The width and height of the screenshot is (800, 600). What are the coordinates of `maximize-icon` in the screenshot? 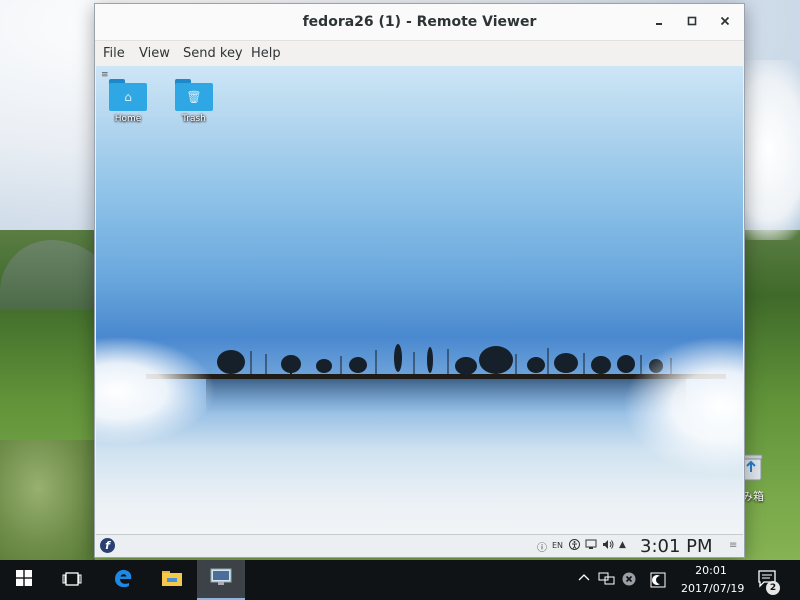 It's located at (692, 22).